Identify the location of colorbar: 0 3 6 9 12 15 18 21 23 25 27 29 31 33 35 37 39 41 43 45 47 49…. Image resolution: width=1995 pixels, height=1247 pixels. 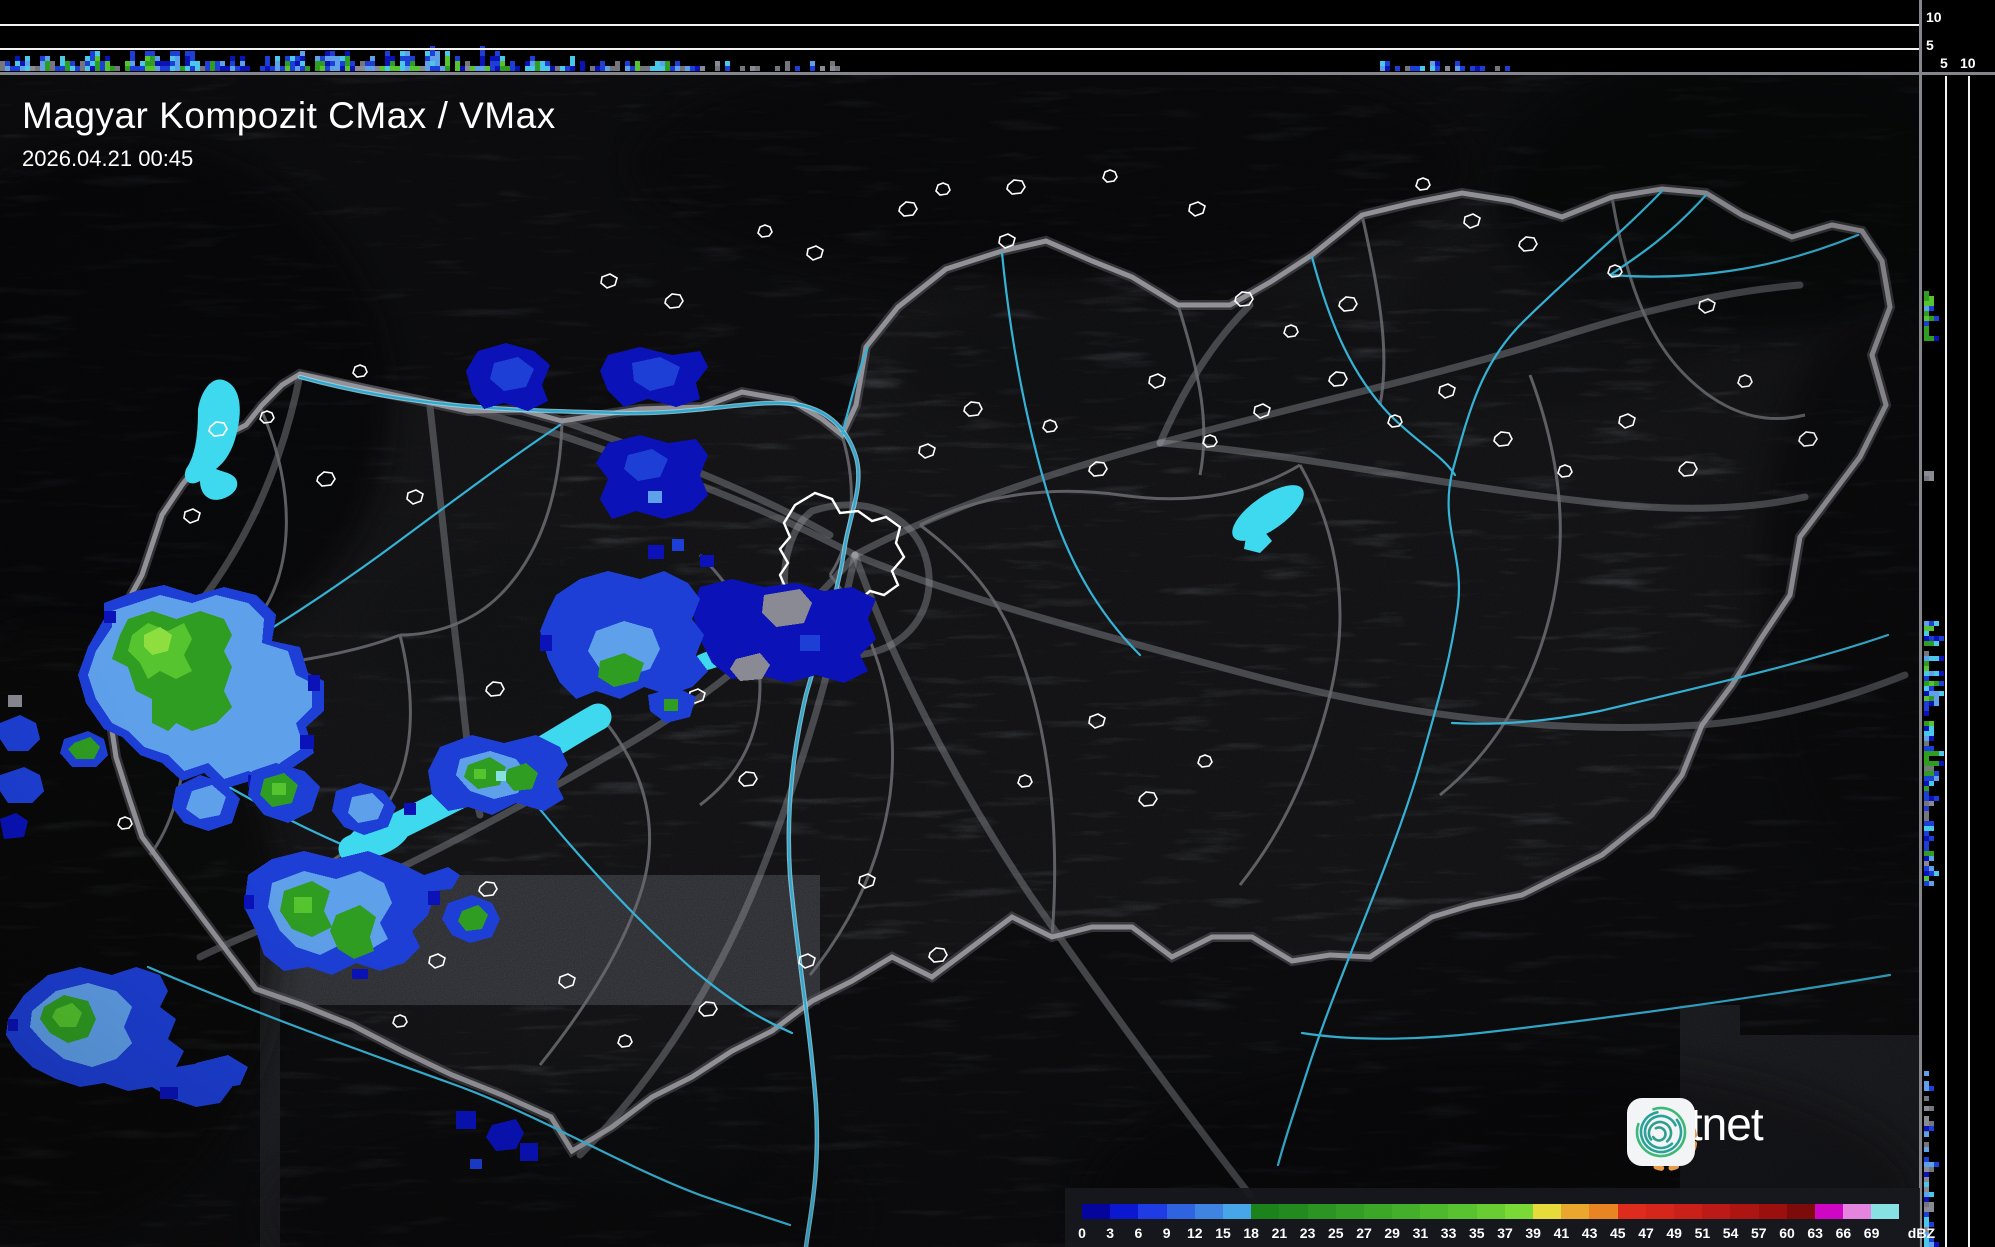
(1500, 1217).